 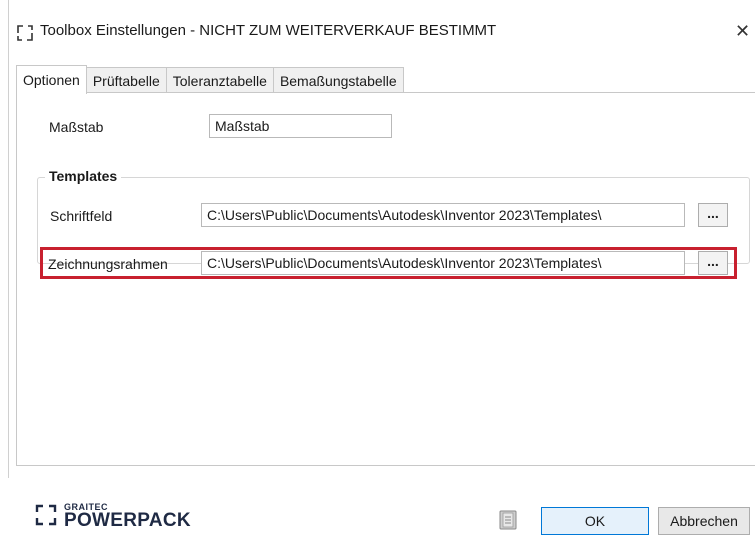 I want to click on help-book-icon, so click(x=508, y=520).